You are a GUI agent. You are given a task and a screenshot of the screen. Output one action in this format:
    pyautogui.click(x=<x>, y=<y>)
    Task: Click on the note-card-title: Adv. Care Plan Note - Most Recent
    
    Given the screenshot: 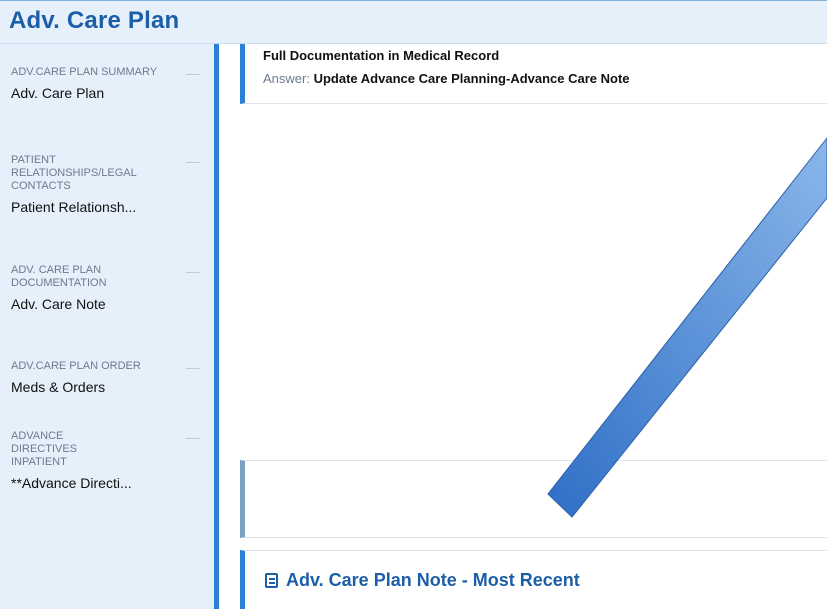 What is the action you would take?
    pyautogui.click(x=433, y=580)
    